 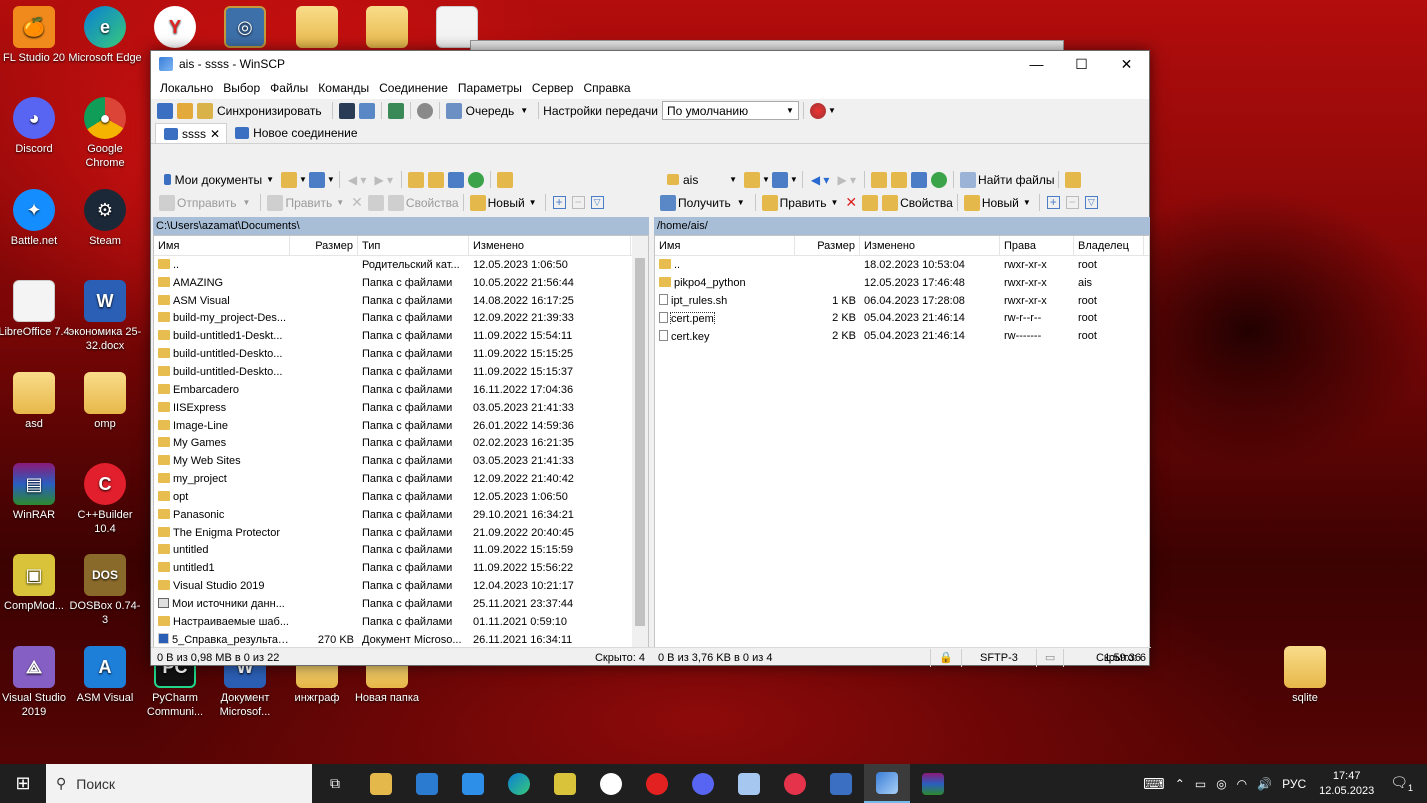 What do you see at coordinates (611, 783) in the screenshot?
I see `taskbar-yandex` at bounding box center [611, 783].